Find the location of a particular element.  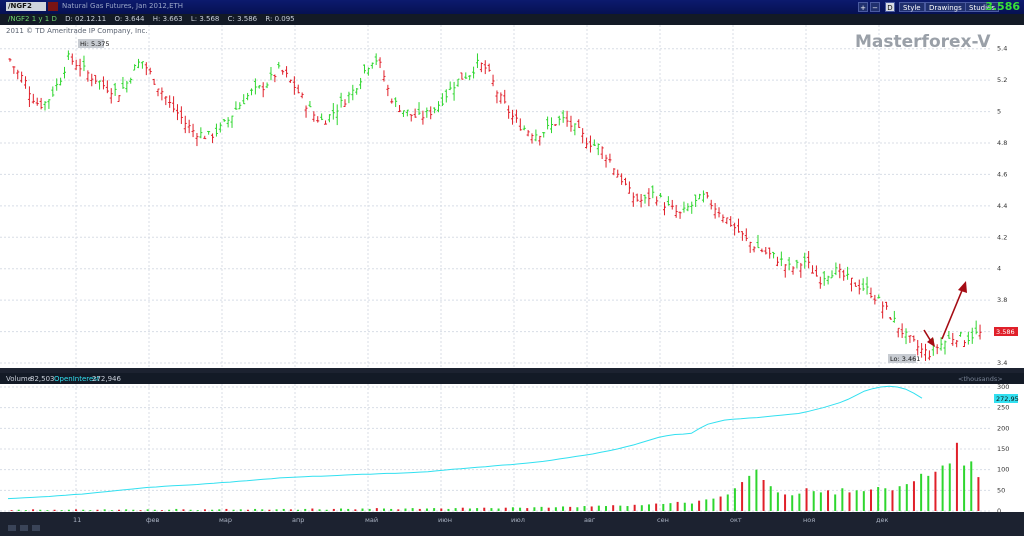

drawings-button: Drawings is located at coordinates (945, 7).